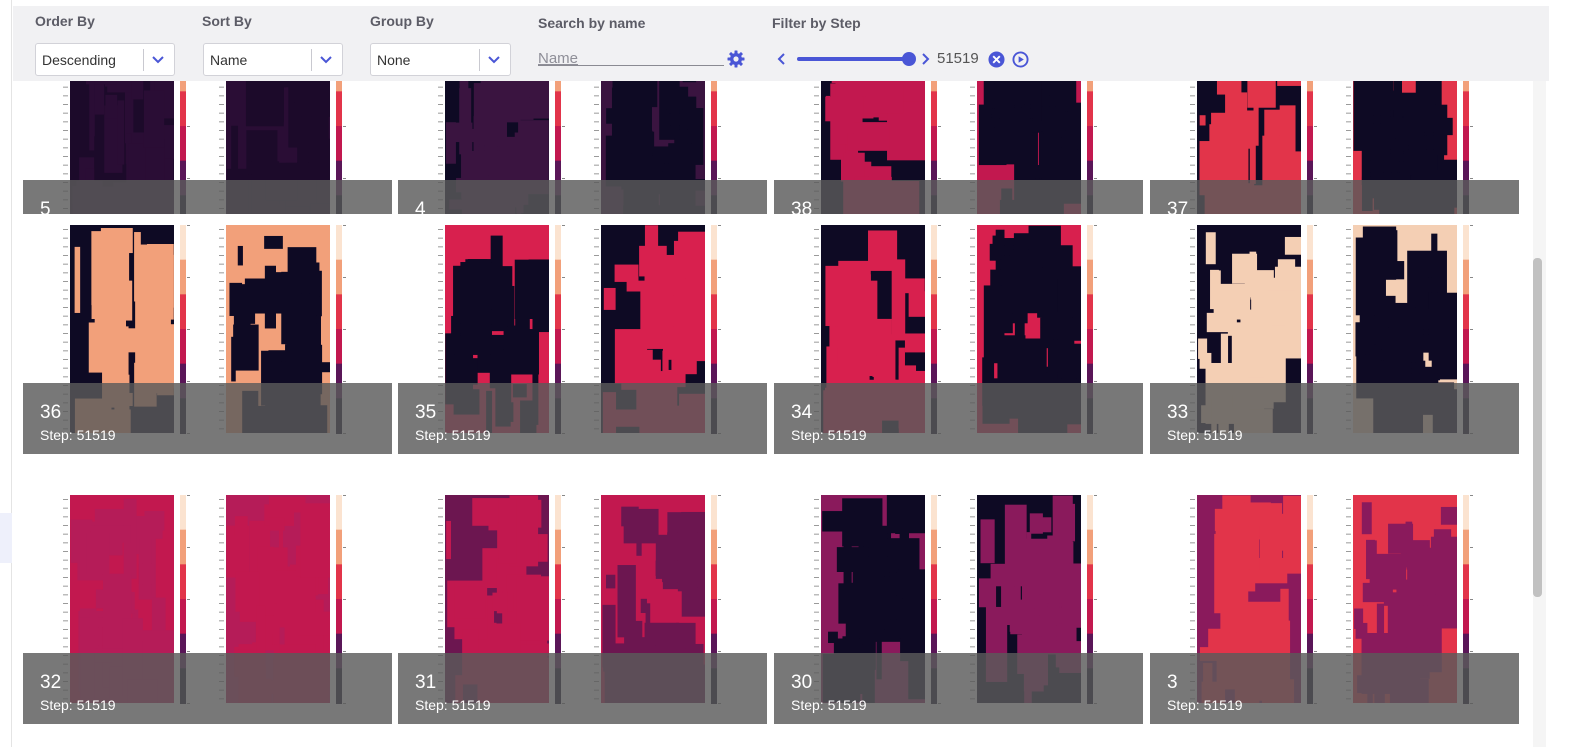 The height and width of the screenshot is (747, 1582). I want to click on left-nav-edge, so click(6, 373).